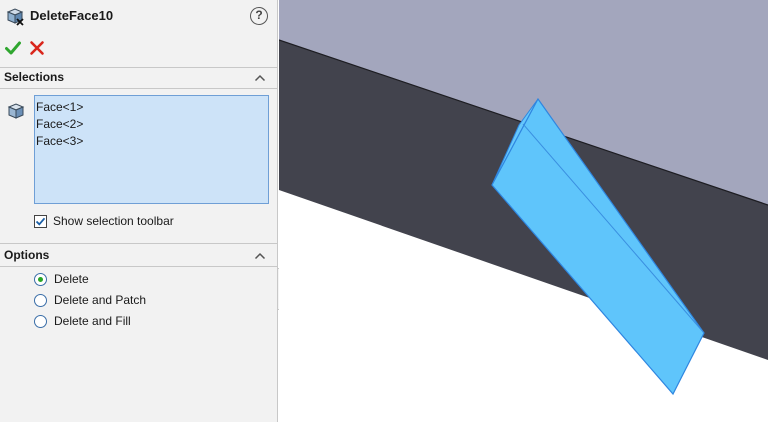  What do you see at coordinates (34, 77) in the screenshot?
I see `selections-section-title: Selections` at bounding box center [34, 77].